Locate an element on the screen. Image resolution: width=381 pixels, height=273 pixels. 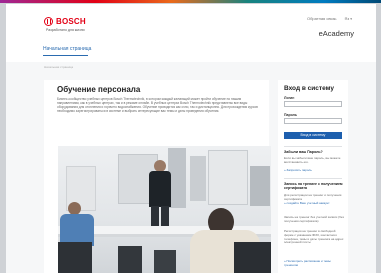
chevron-down-icon: ▾ is located at coordinates (351, 19).